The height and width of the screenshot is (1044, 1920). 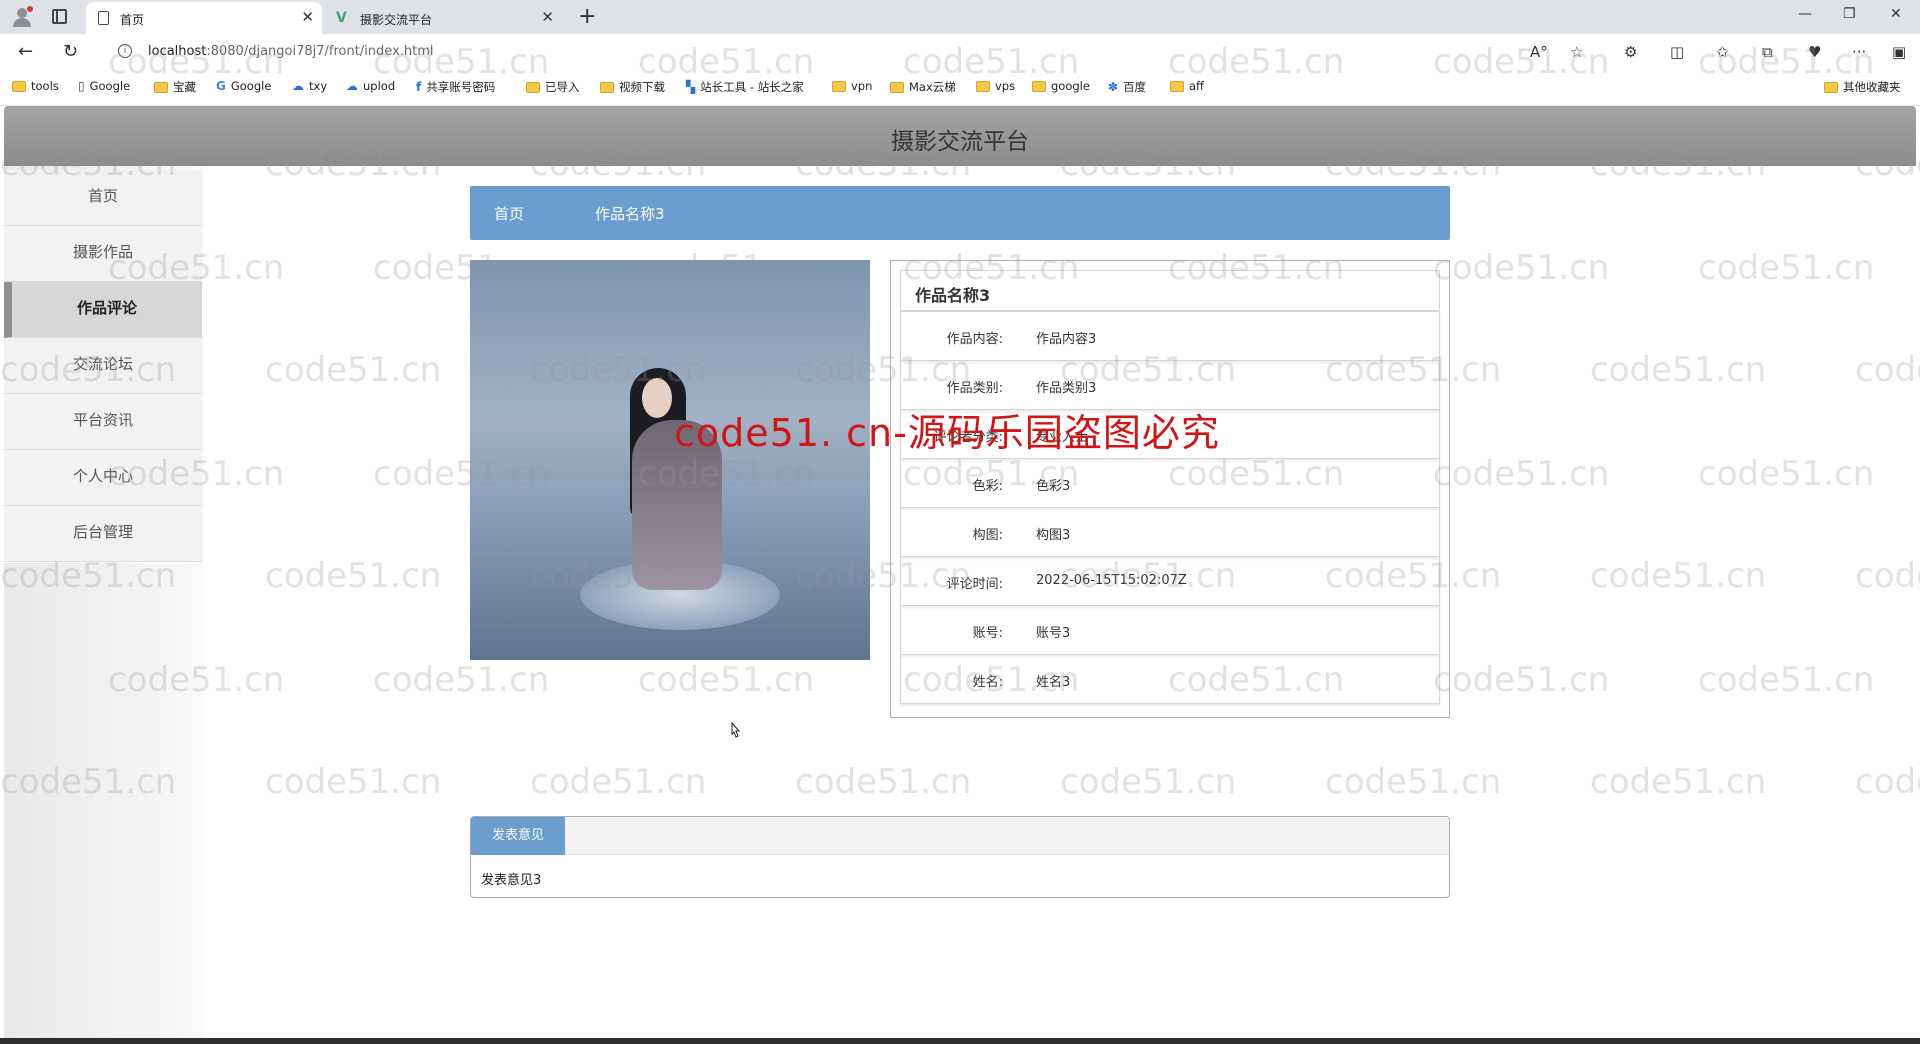 I want to click on browser-tab-home: 首页 ✕, so click(x=204, y=18).